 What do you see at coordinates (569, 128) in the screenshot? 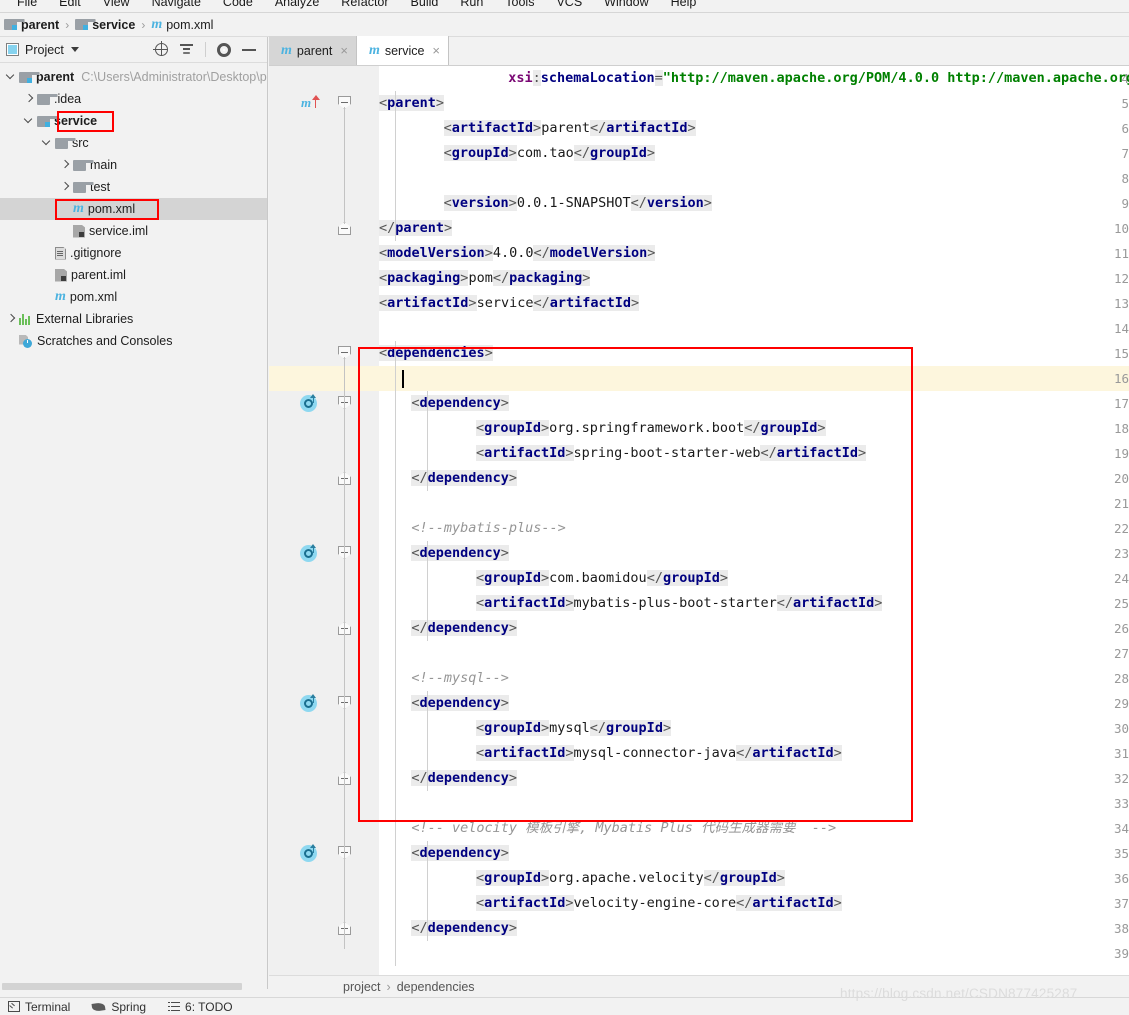
I see `code-line: <artifactId>parent</artifactId>` at bounding box center [569, 128].